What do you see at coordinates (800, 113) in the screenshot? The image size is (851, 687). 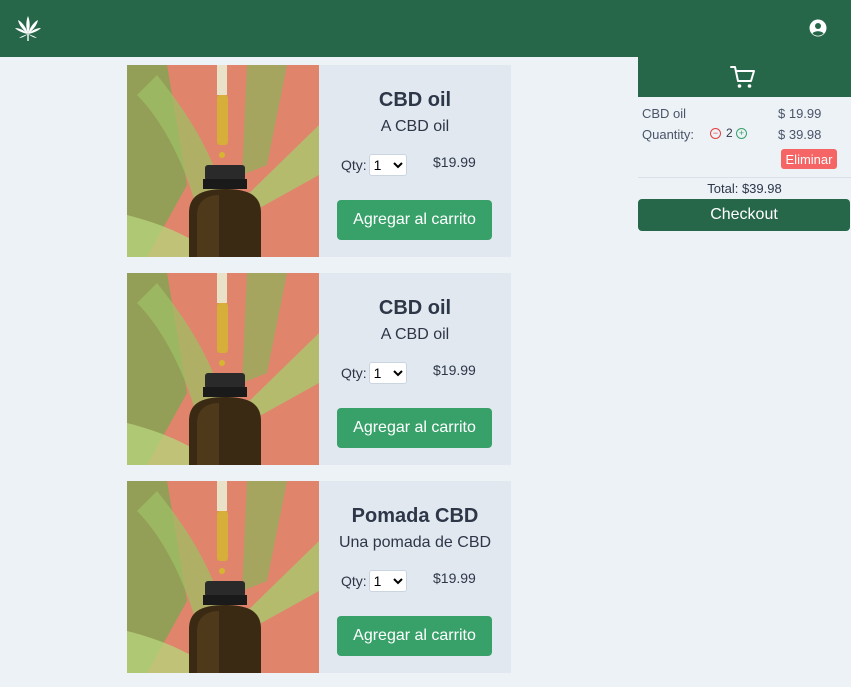 I see `cart-item-unit-price: $ 19.99` at bounding box center [800, 113].